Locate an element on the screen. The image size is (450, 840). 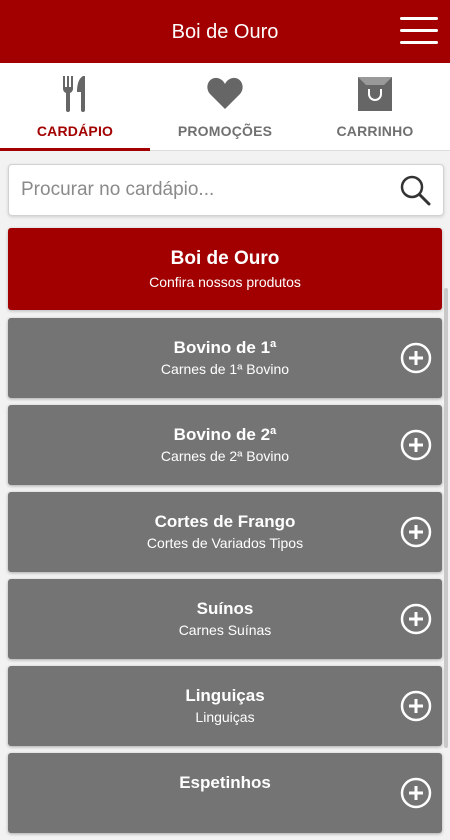
tab-bar: CARDÁPIO PROMOÇÕES CARRINHO is located at coordinates (225, 107).